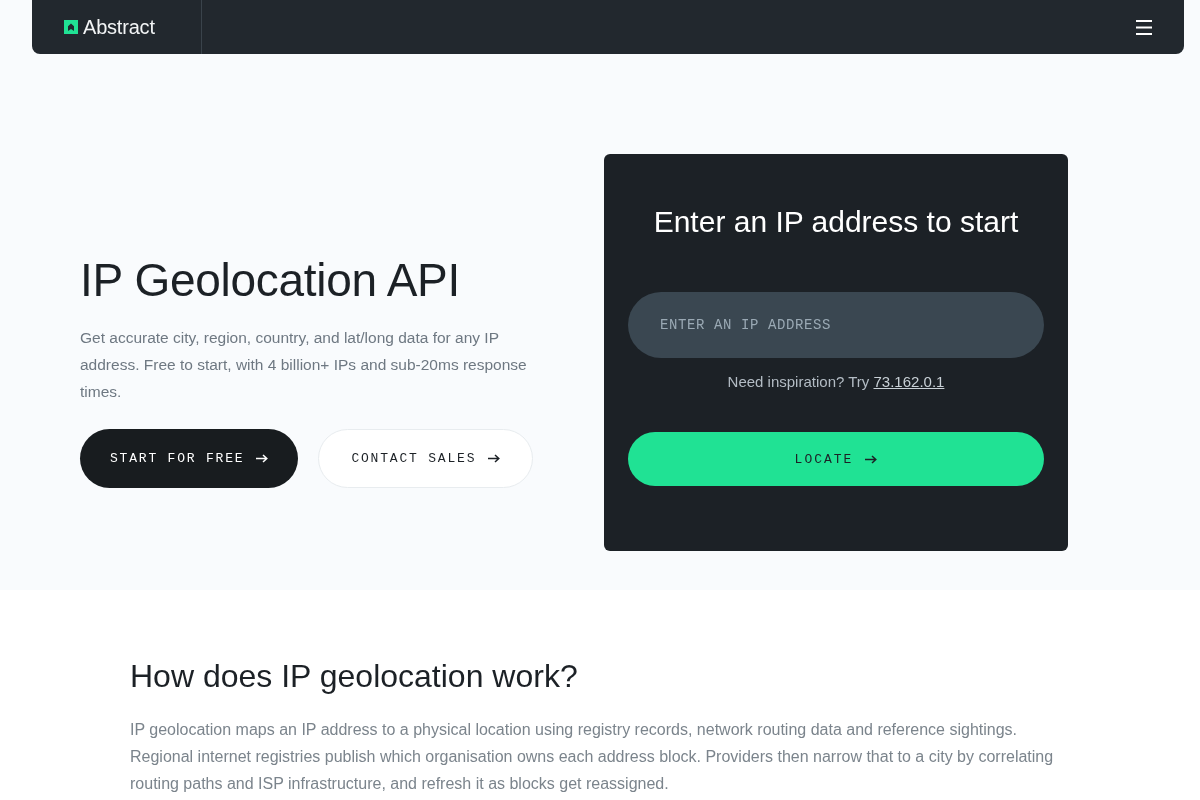 The height and width of the screenshot is (800, 1200). What do you see at coordinates (109, 27) in the screenshot?
I see `logo-link: Abstract` at bounding box center [109, 27].